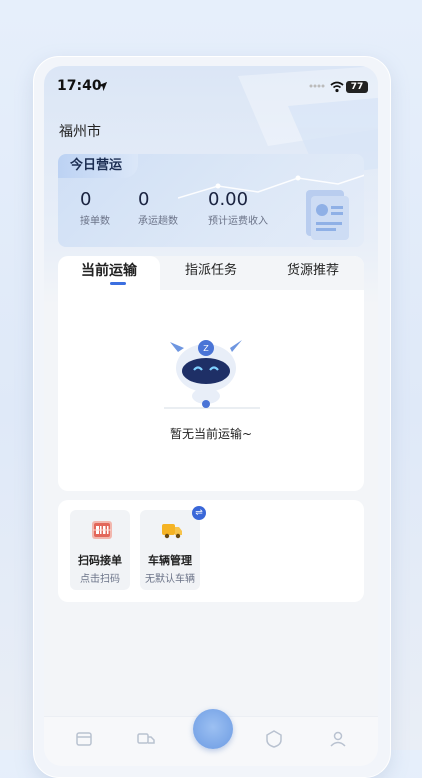  Describe the element at coordinates (80, 131) in the screenshot. I see `city-selector: 福州市` at that location.